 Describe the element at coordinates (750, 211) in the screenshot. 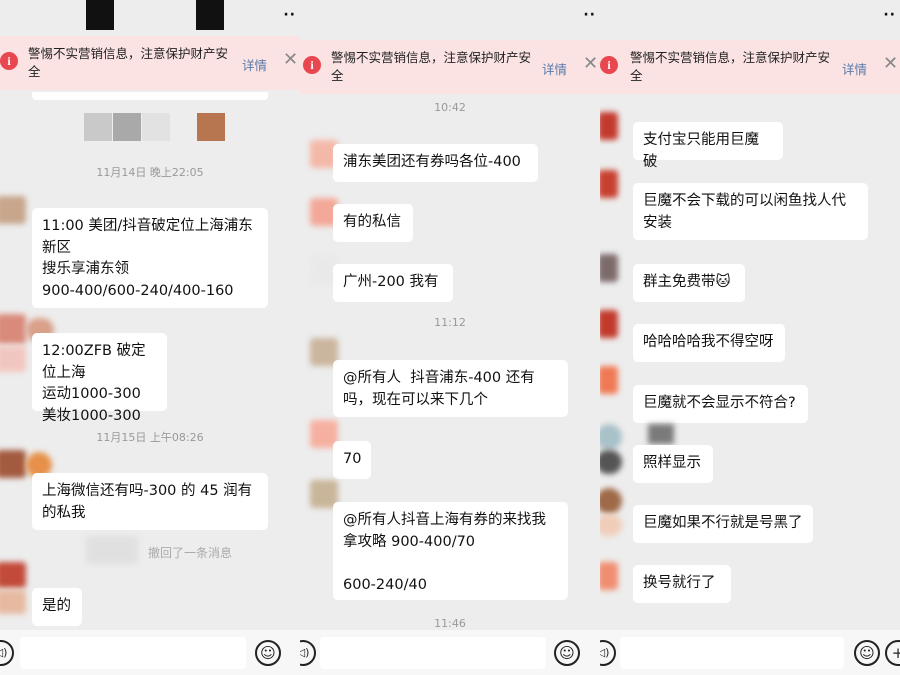

I see `message-bubble: 巨魔不会下载的可以闲鱼找人代安装` at that location.